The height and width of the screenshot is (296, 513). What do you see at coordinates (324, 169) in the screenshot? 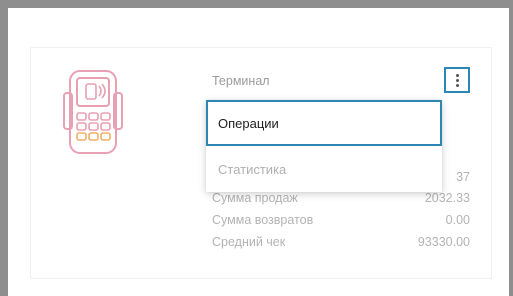
I see `menu-item-statistics: Статистика` at bounding box center [324, 169].